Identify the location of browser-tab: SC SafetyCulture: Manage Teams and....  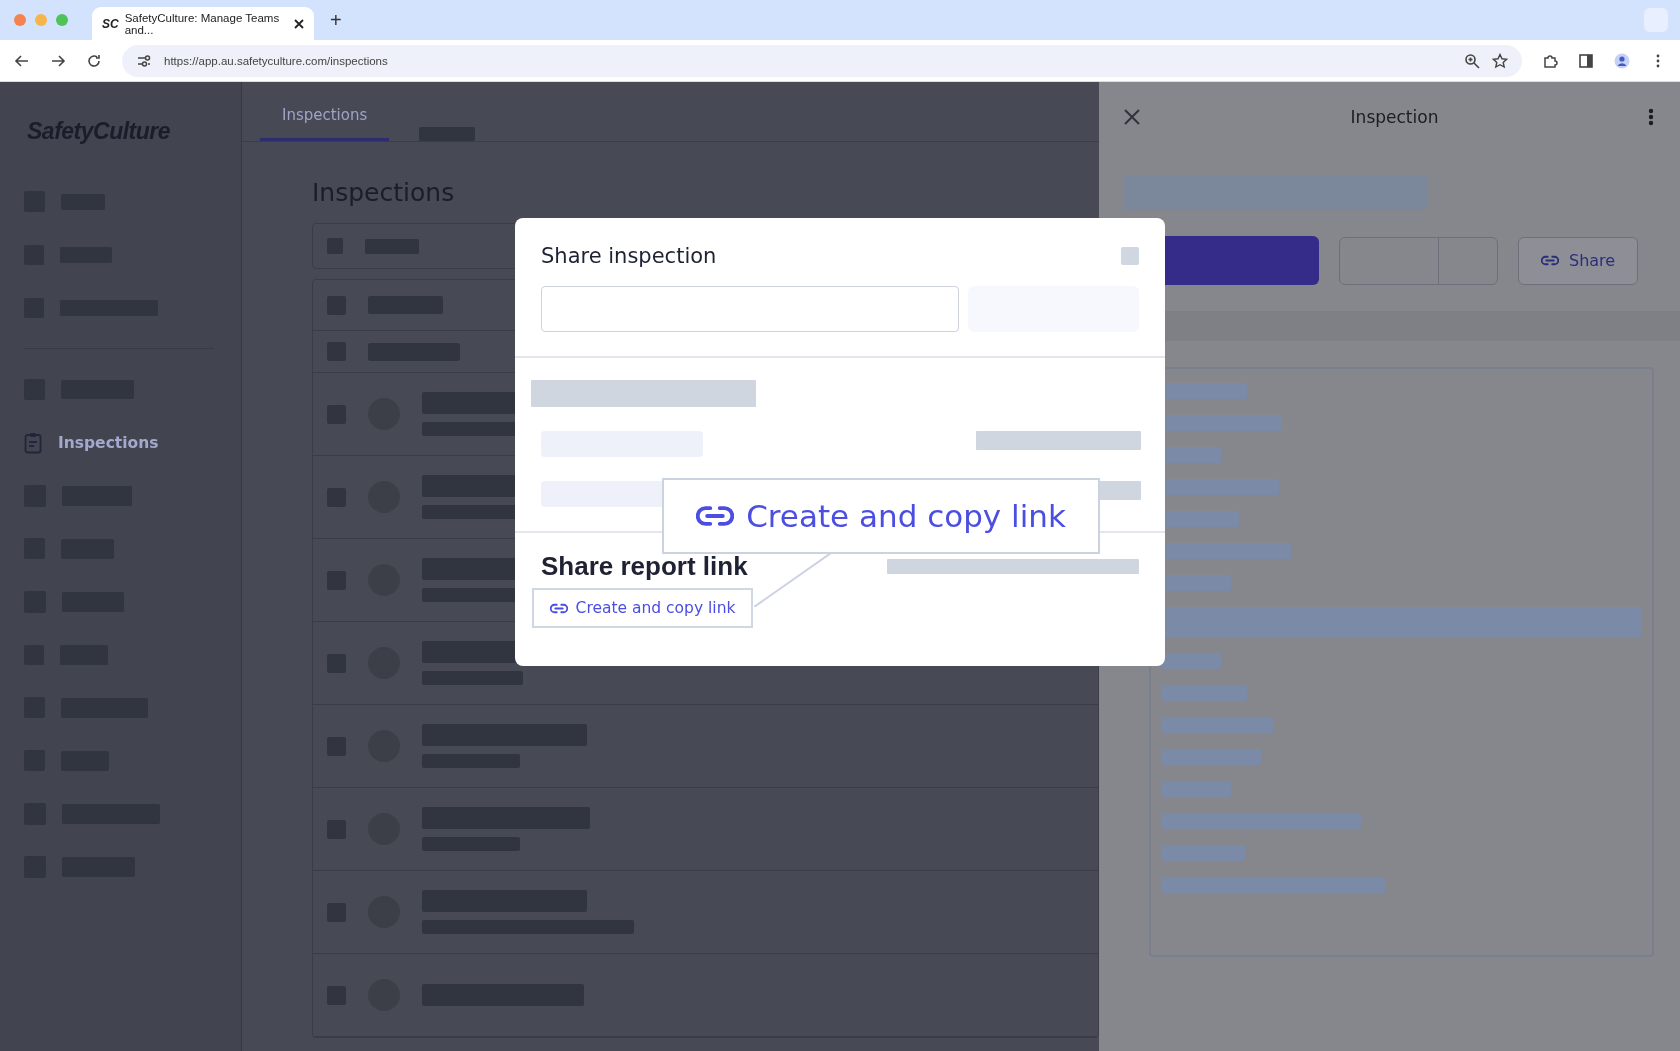
(203, 23).